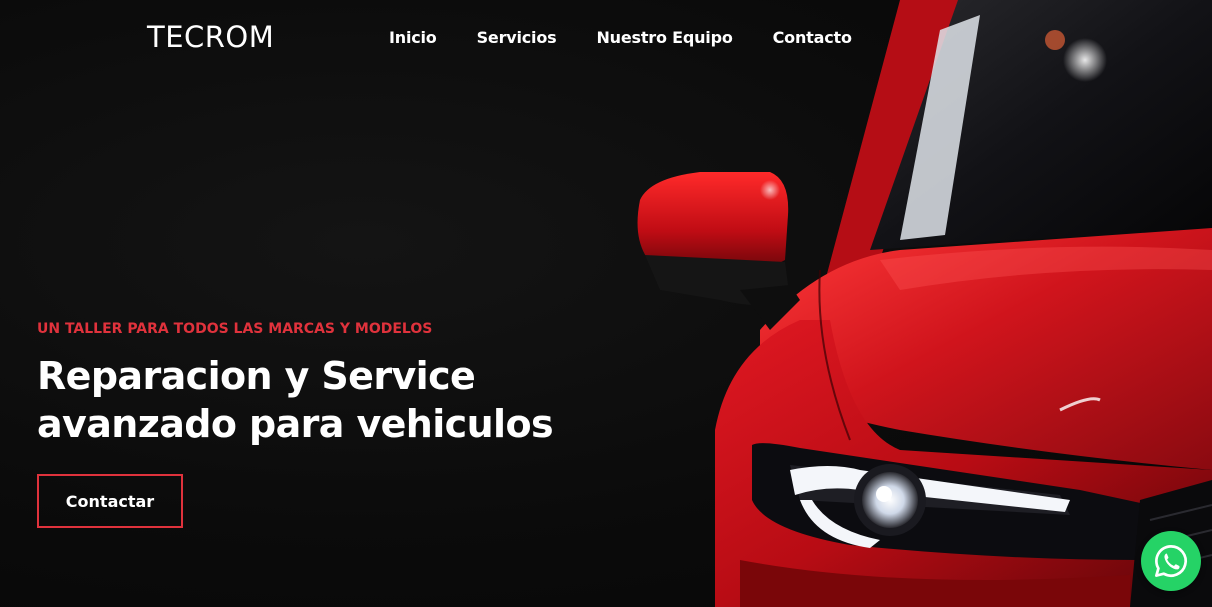  What do you see at coordinates (295, 424) in the screenshot?
I see `hero-headline-line-2: avanzado para vehiculos` at bounding box center [295, 424].